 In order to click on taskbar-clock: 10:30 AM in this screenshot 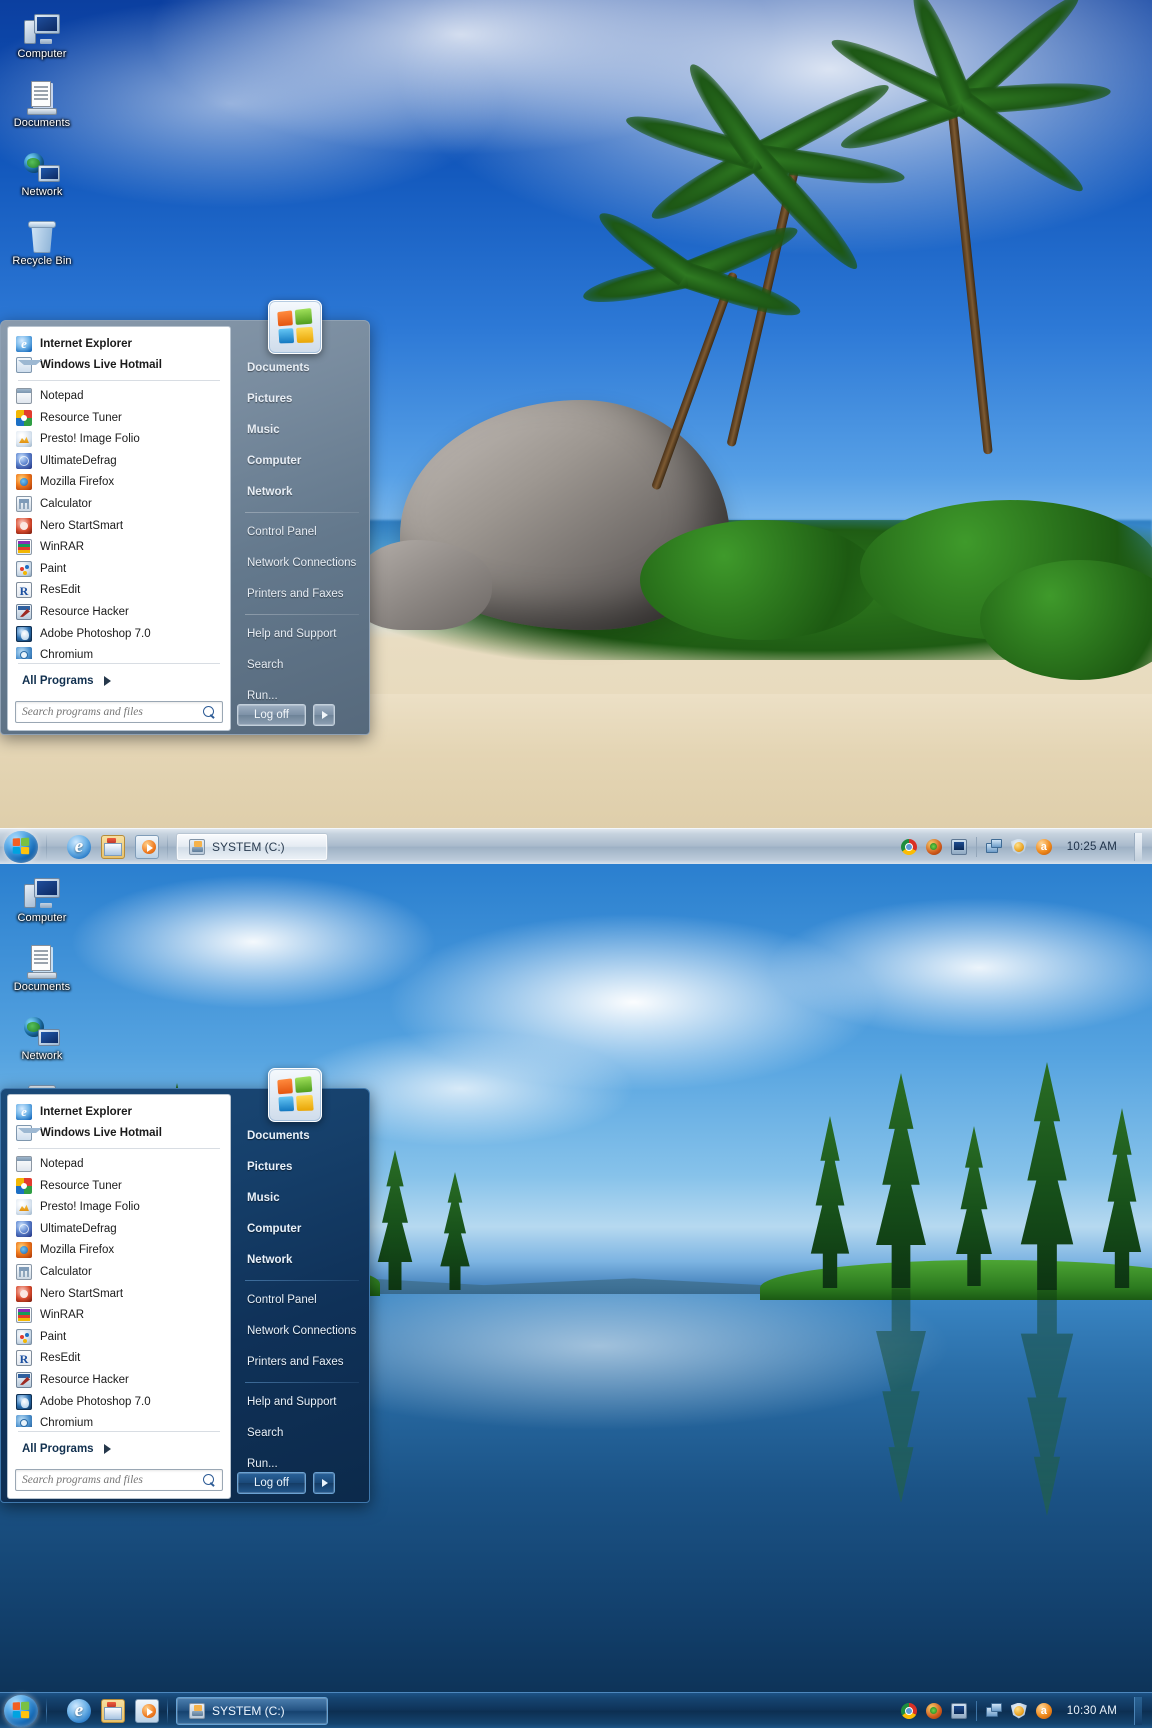, I will do `click(1092, 1711)`.